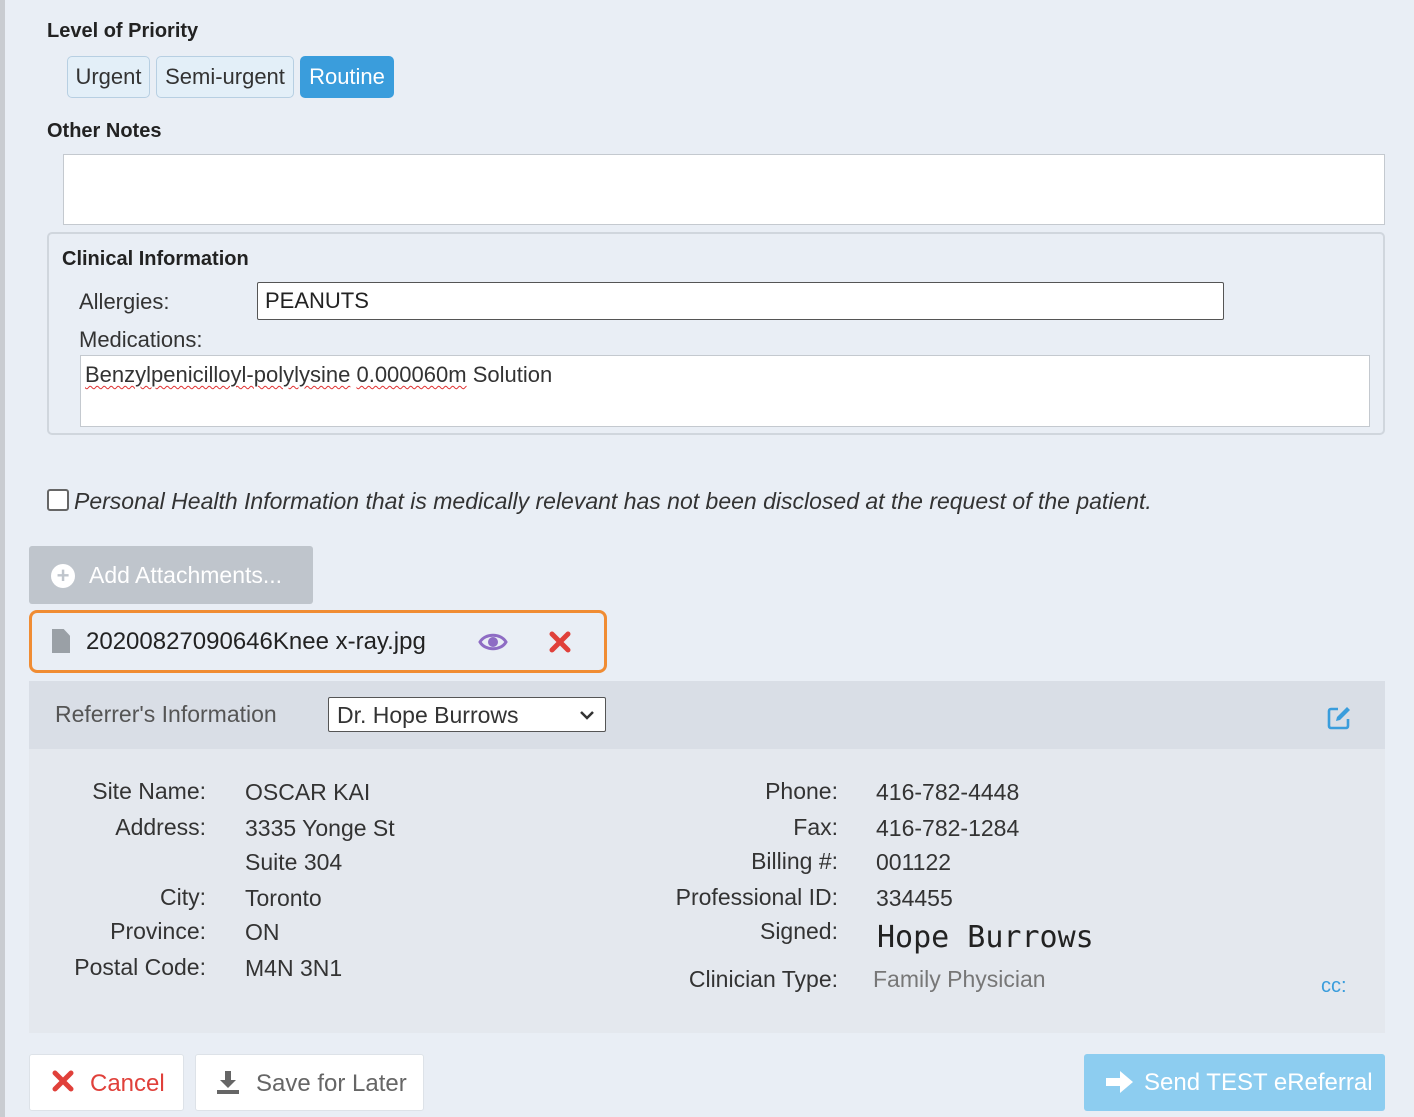 The height and width of the screenshot is (1117, 1414). Describe the element at coordinates (798, 931) in the screenshot. I see `signed-label: Signed:` at that location.